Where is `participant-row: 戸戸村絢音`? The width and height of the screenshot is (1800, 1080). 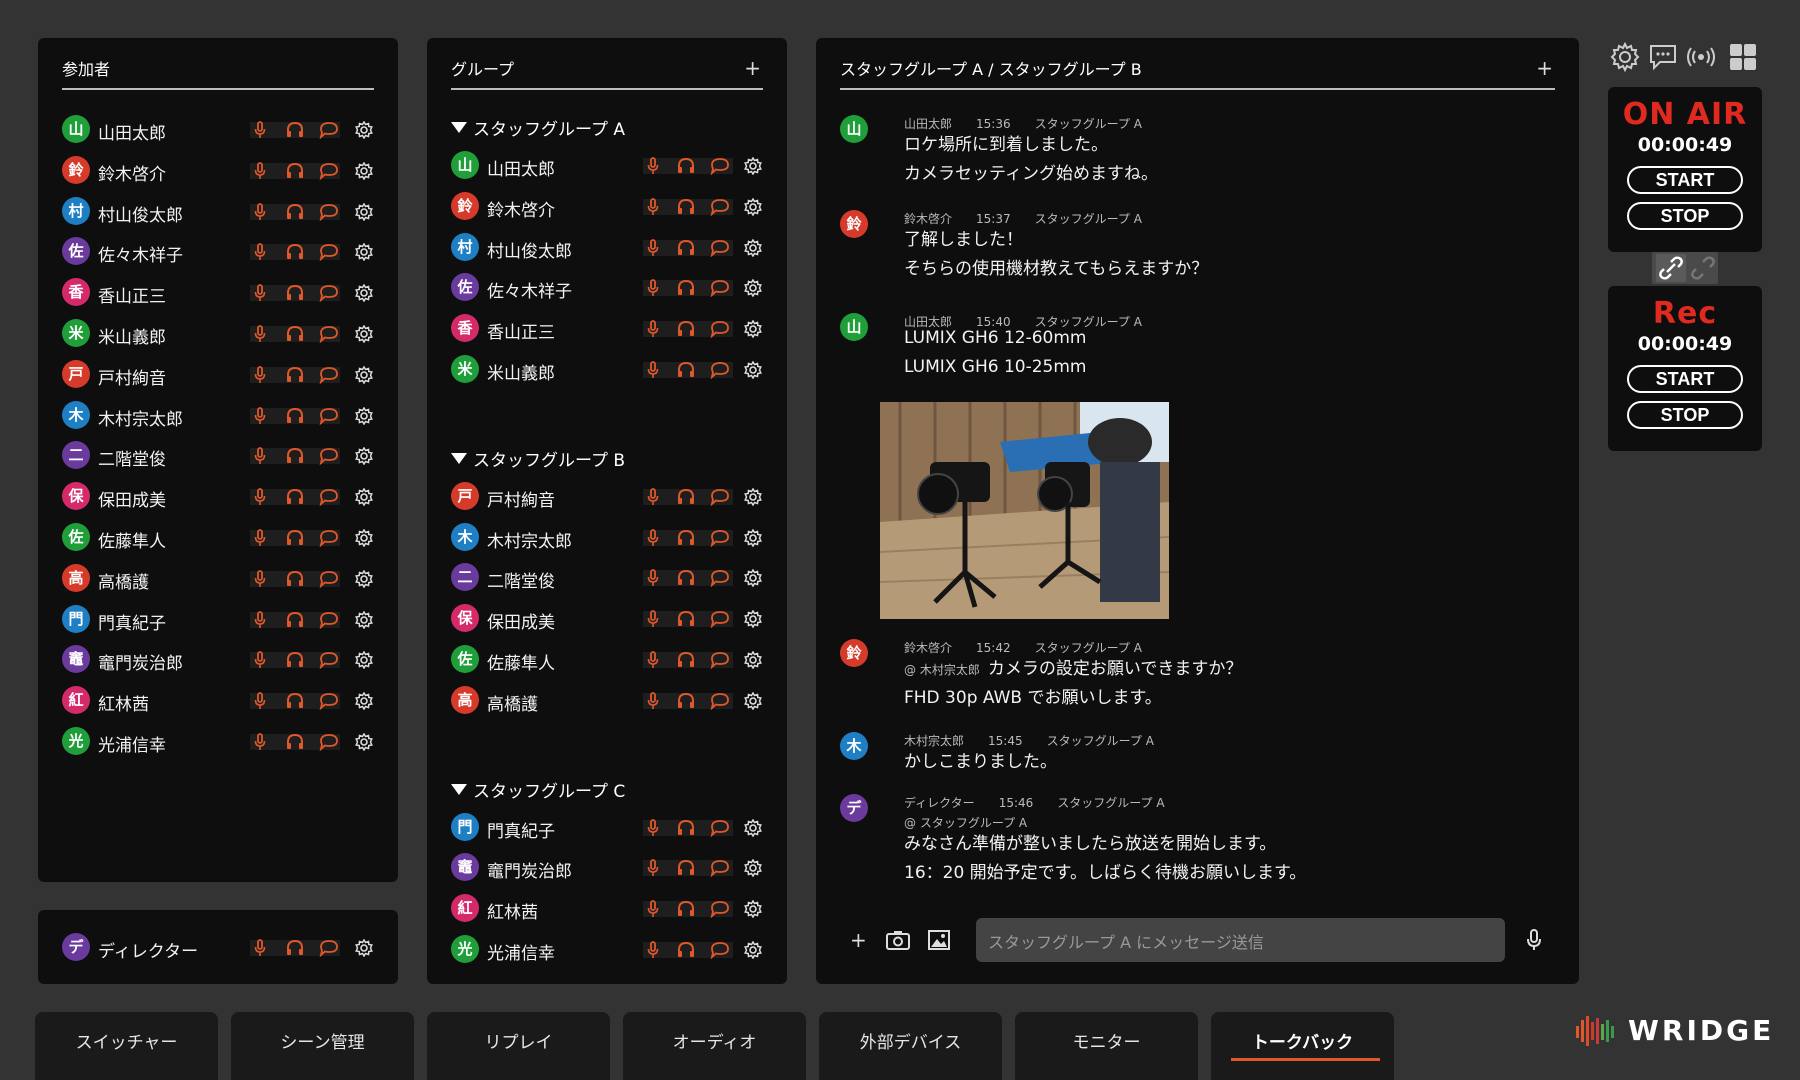
participant-row: 戸戸村絢音 is located at coordinates (218, 374).